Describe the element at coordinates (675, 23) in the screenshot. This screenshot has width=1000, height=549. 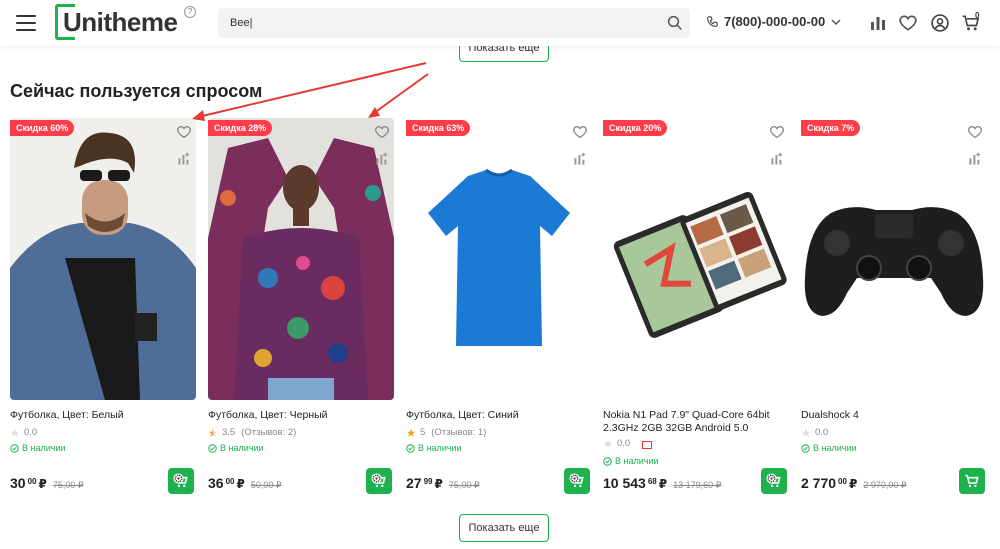
I see `search-icon` at that location.